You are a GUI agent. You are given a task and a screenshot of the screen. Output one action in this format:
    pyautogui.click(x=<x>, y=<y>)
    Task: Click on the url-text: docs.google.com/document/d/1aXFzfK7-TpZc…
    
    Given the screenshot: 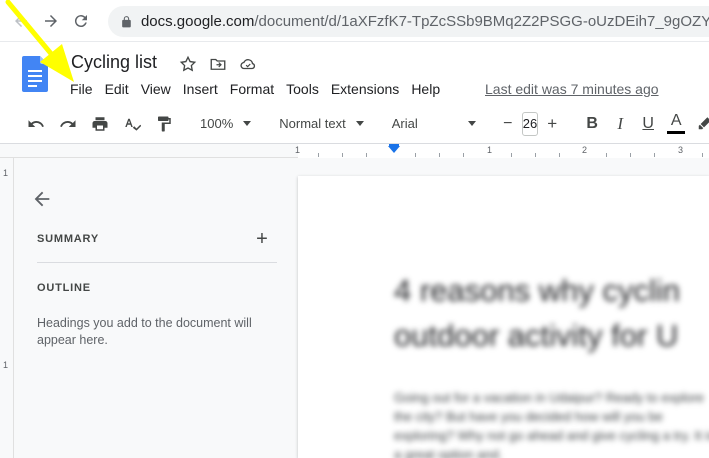 What is the action you would take?
    pyautogui.click(x=425, y=21)
    